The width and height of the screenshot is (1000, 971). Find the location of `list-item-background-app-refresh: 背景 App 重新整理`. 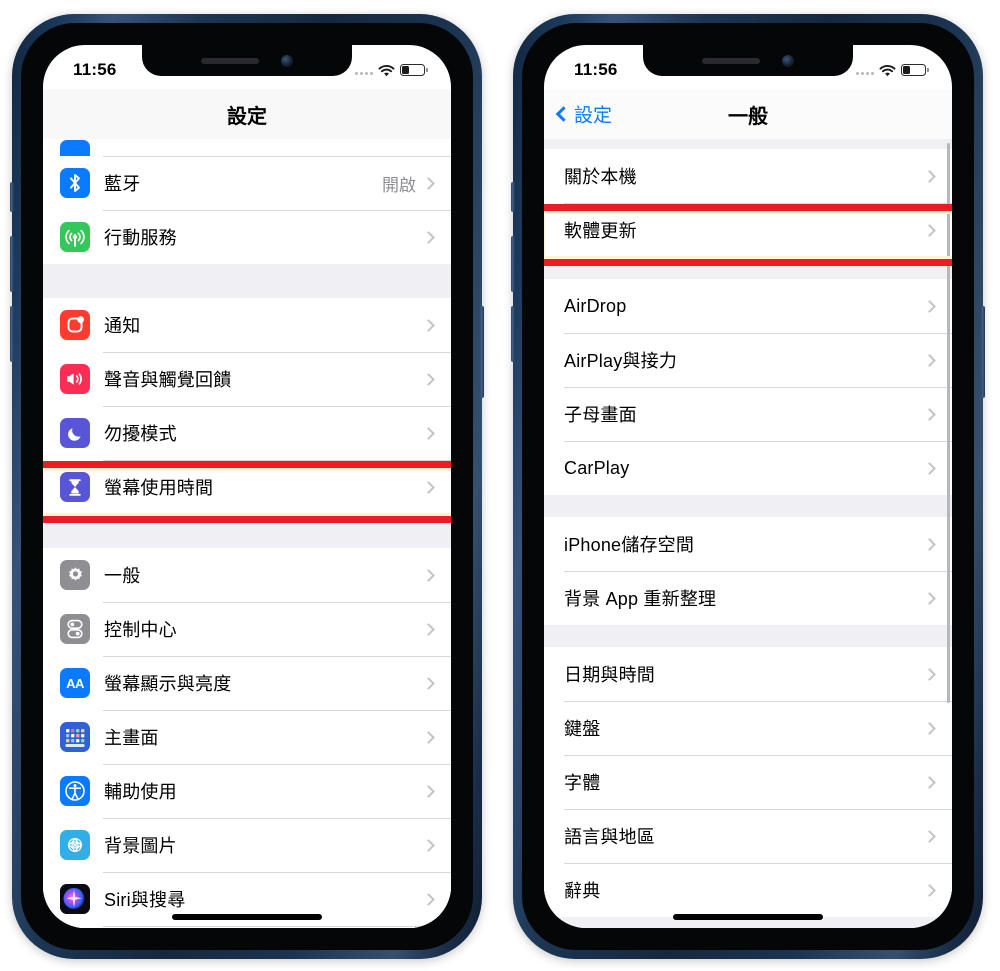

list-item-background-app-refresh: 背景 App 重新整理 is located at coordinates (748, 598).